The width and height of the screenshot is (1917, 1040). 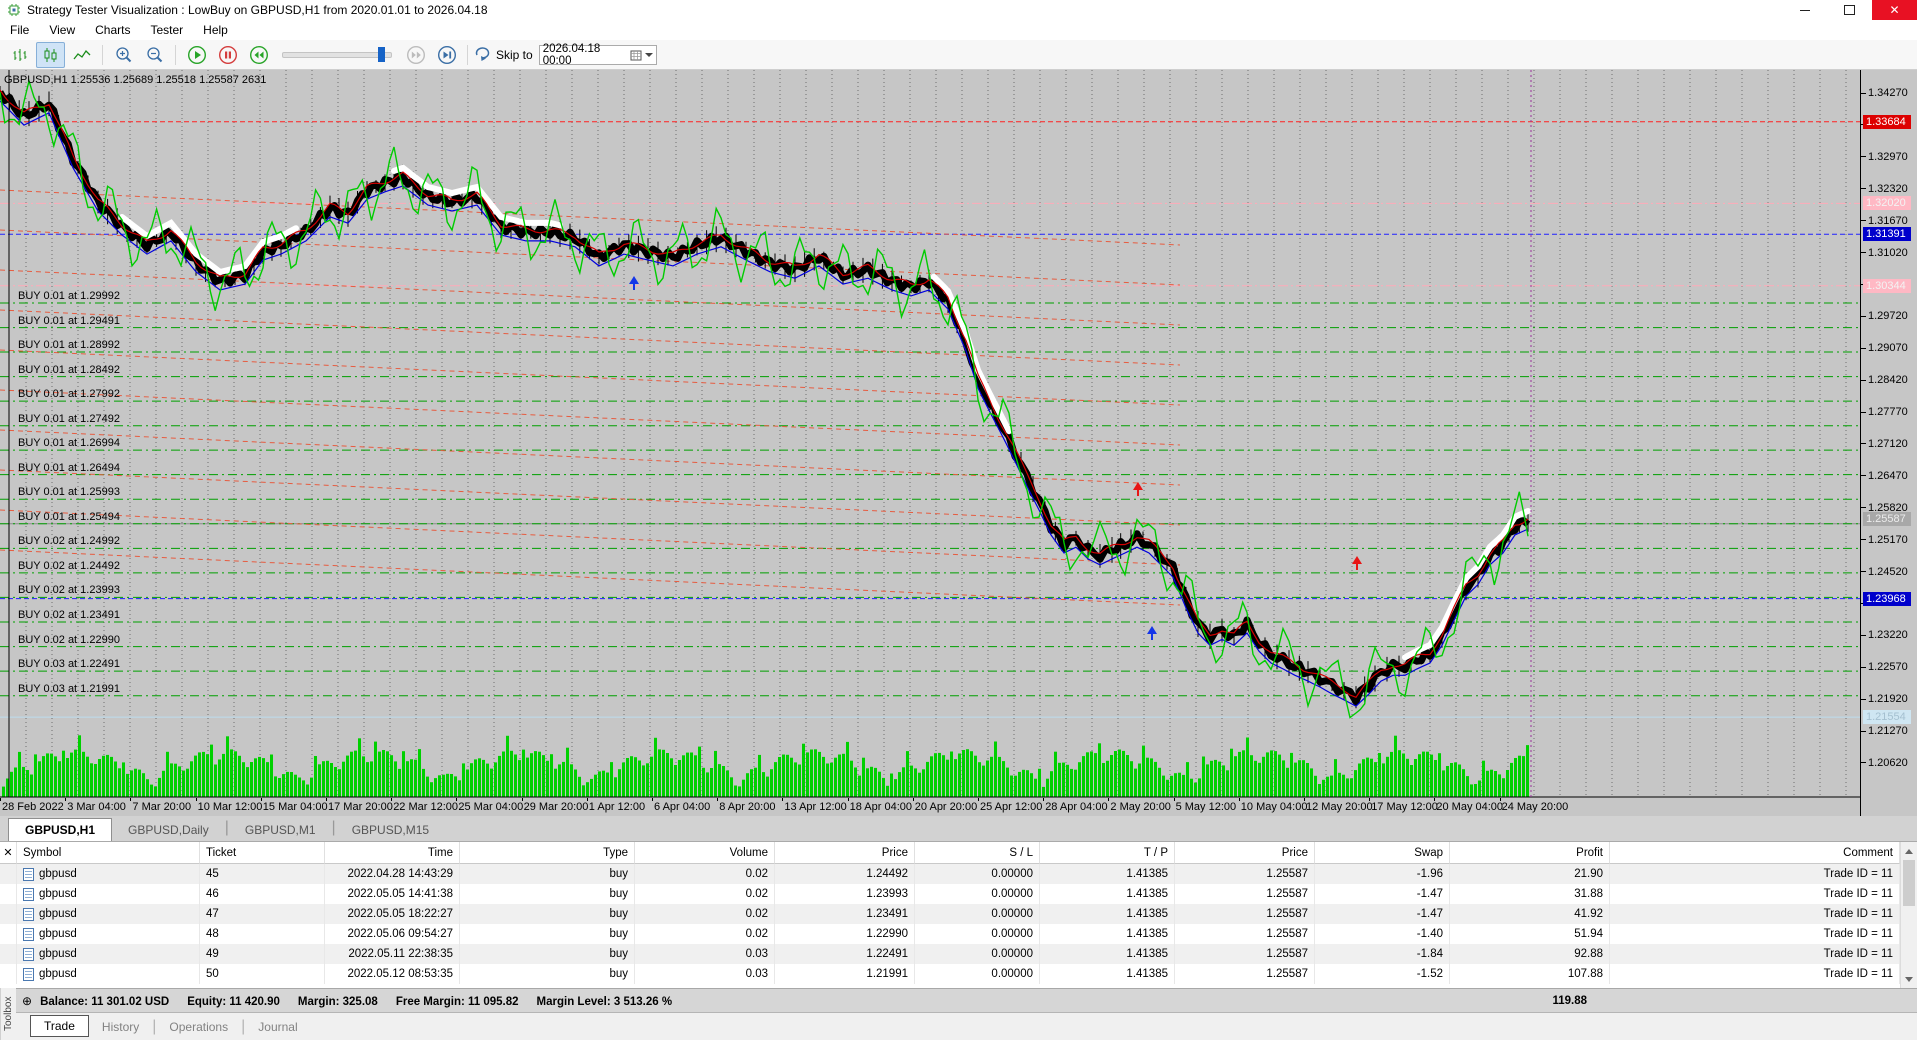 What do you see at coordinates (845, 894) in the screenshot?
I see `table-cell: 1.23993` at bounding box center [845, 894].